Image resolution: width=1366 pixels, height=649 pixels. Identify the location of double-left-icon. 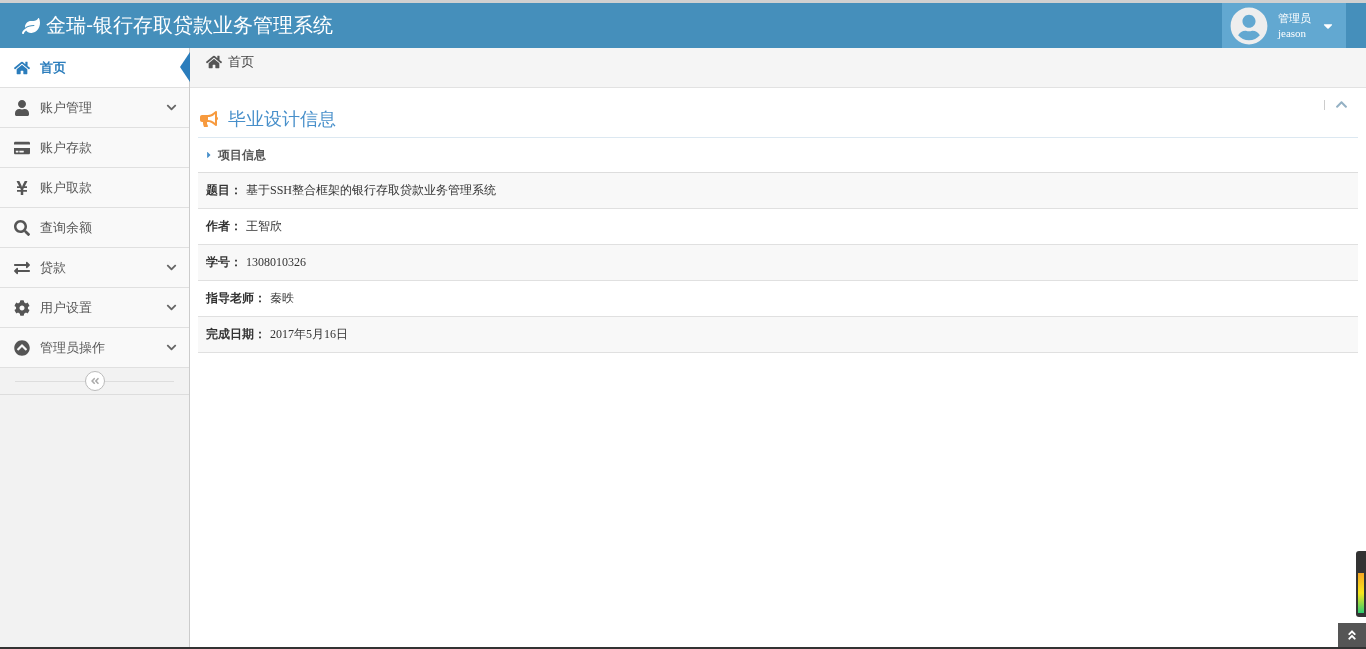
(94, 381).